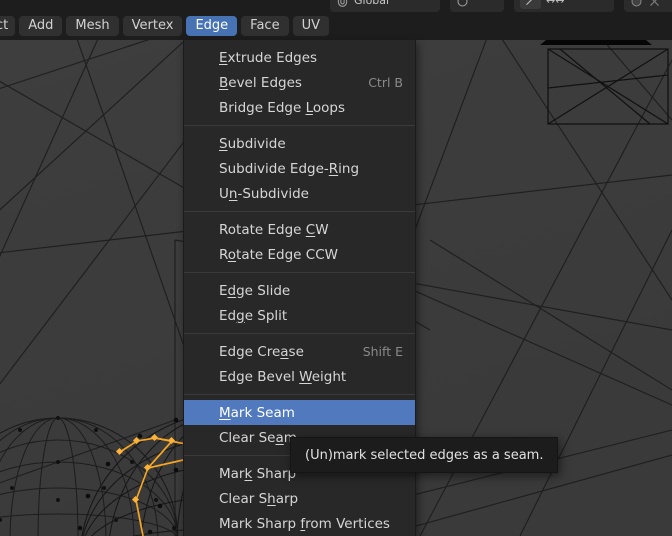  What do you see at coordinates (260, 82) in the screenshot?
I see `menu-item-bevel-edges-label: Bevel Edges` at bounding box center [260, 82].